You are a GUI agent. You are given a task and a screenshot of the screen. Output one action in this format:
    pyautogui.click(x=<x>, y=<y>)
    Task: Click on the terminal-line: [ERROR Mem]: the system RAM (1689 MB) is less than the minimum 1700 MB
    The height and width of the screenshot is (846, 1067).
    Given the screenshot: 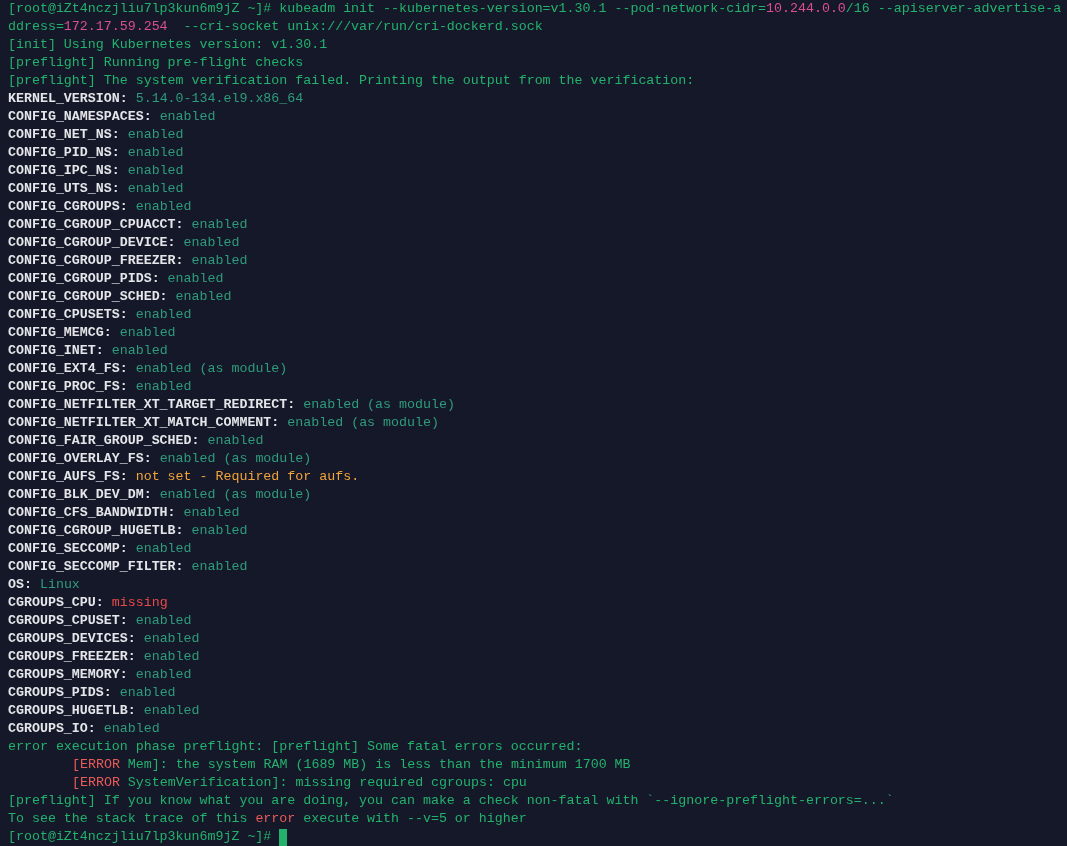 What is the action you would take?
    pyautogui.click(x=351, y=765)
    